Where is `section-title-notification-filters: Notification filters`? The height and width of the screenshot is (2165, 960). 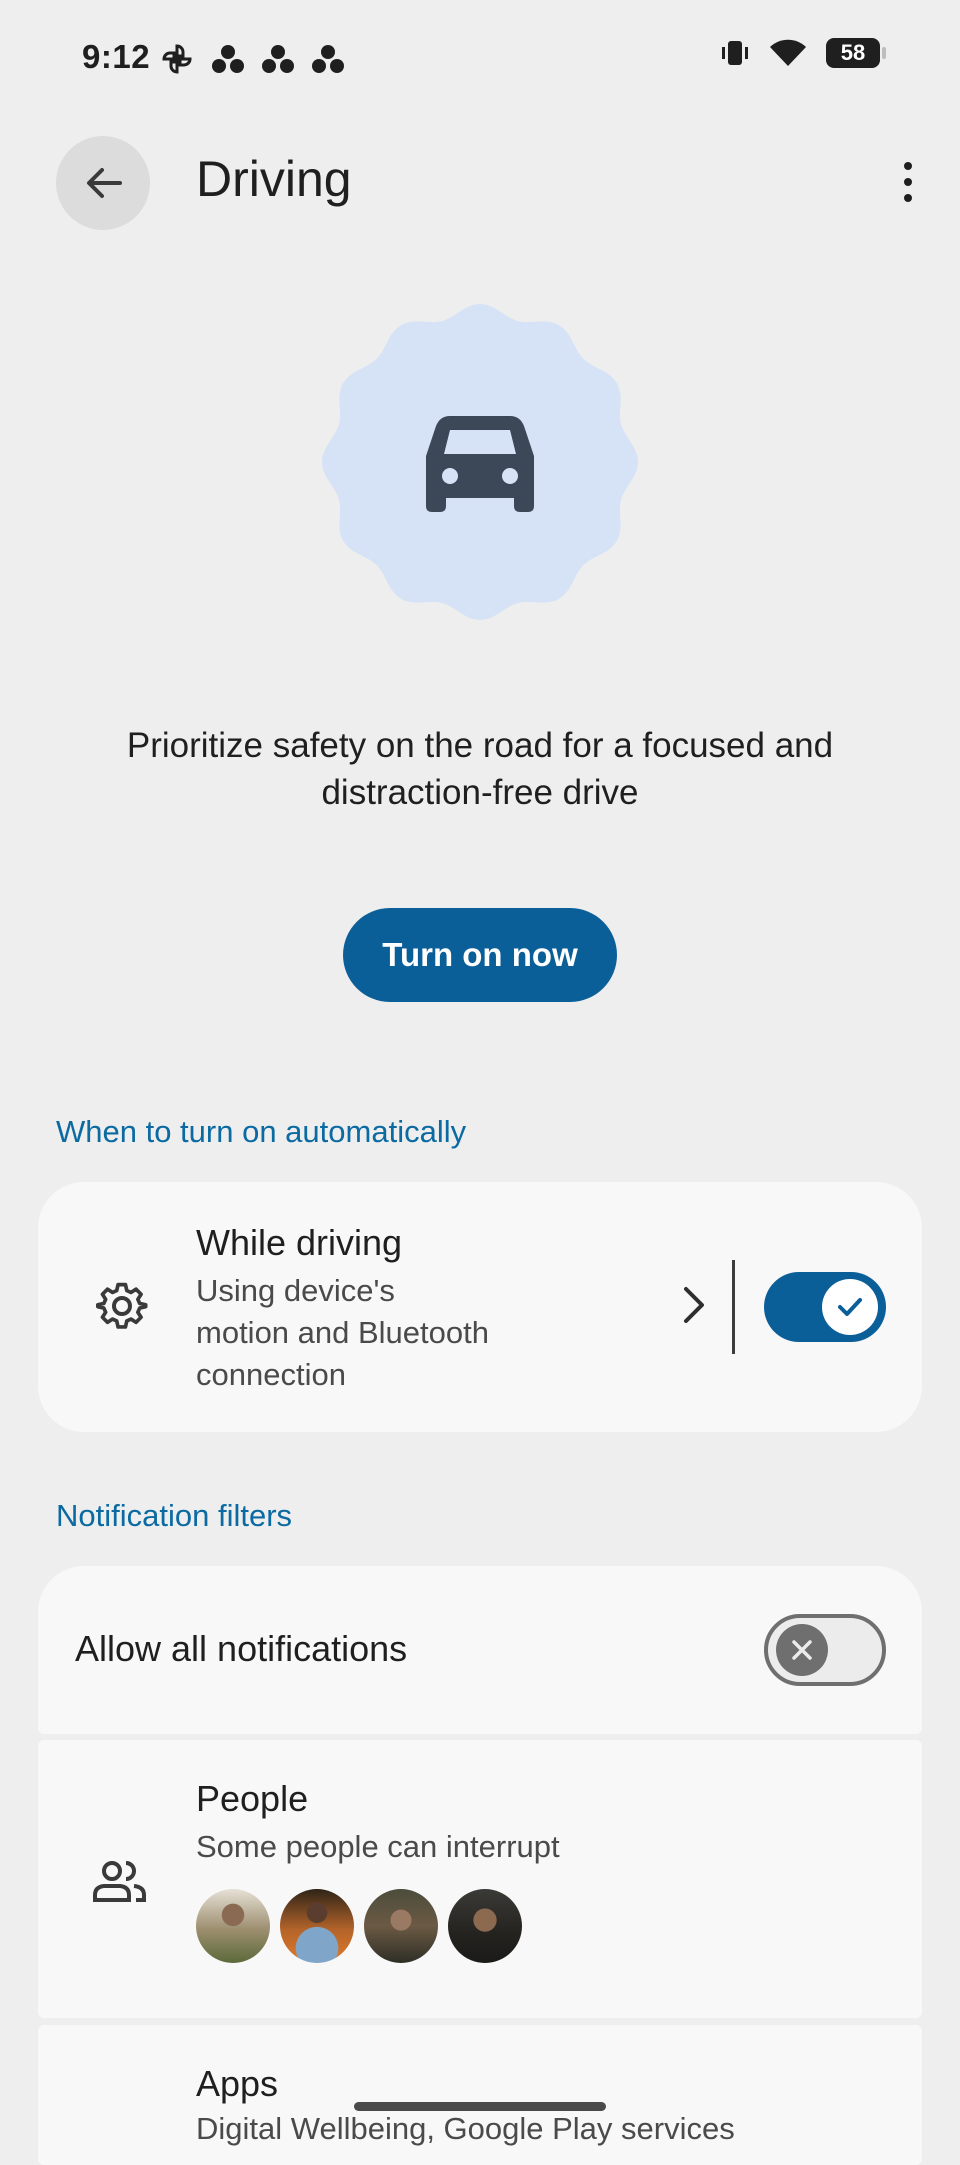 section-title-notification-filters: Notification filters is located at coordinates (174, 1515).